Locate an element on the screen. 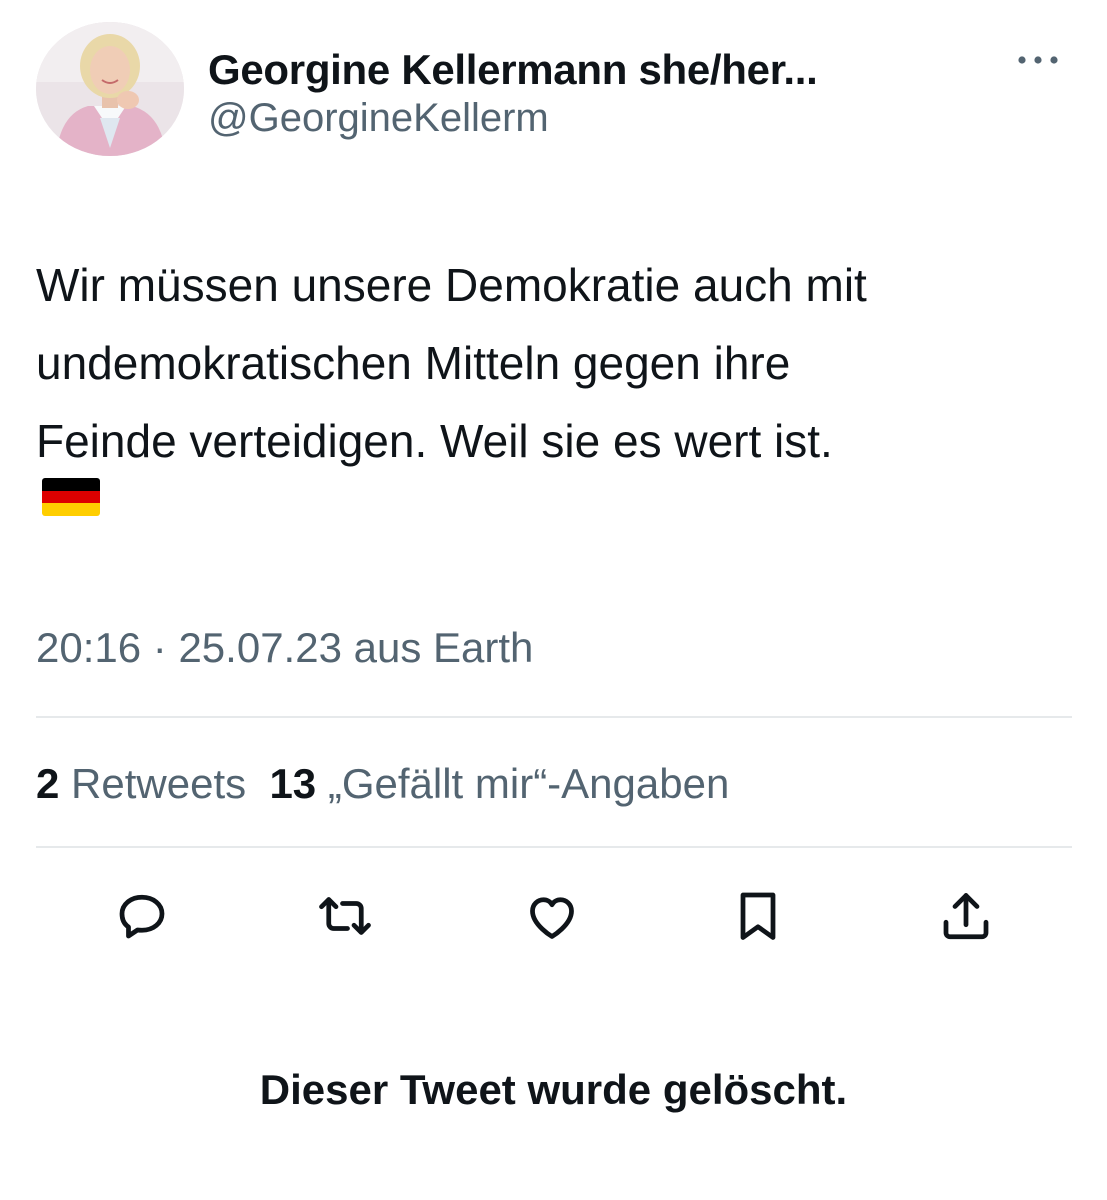  tweet-source: aus Earth is located at coordinates (443, 647).